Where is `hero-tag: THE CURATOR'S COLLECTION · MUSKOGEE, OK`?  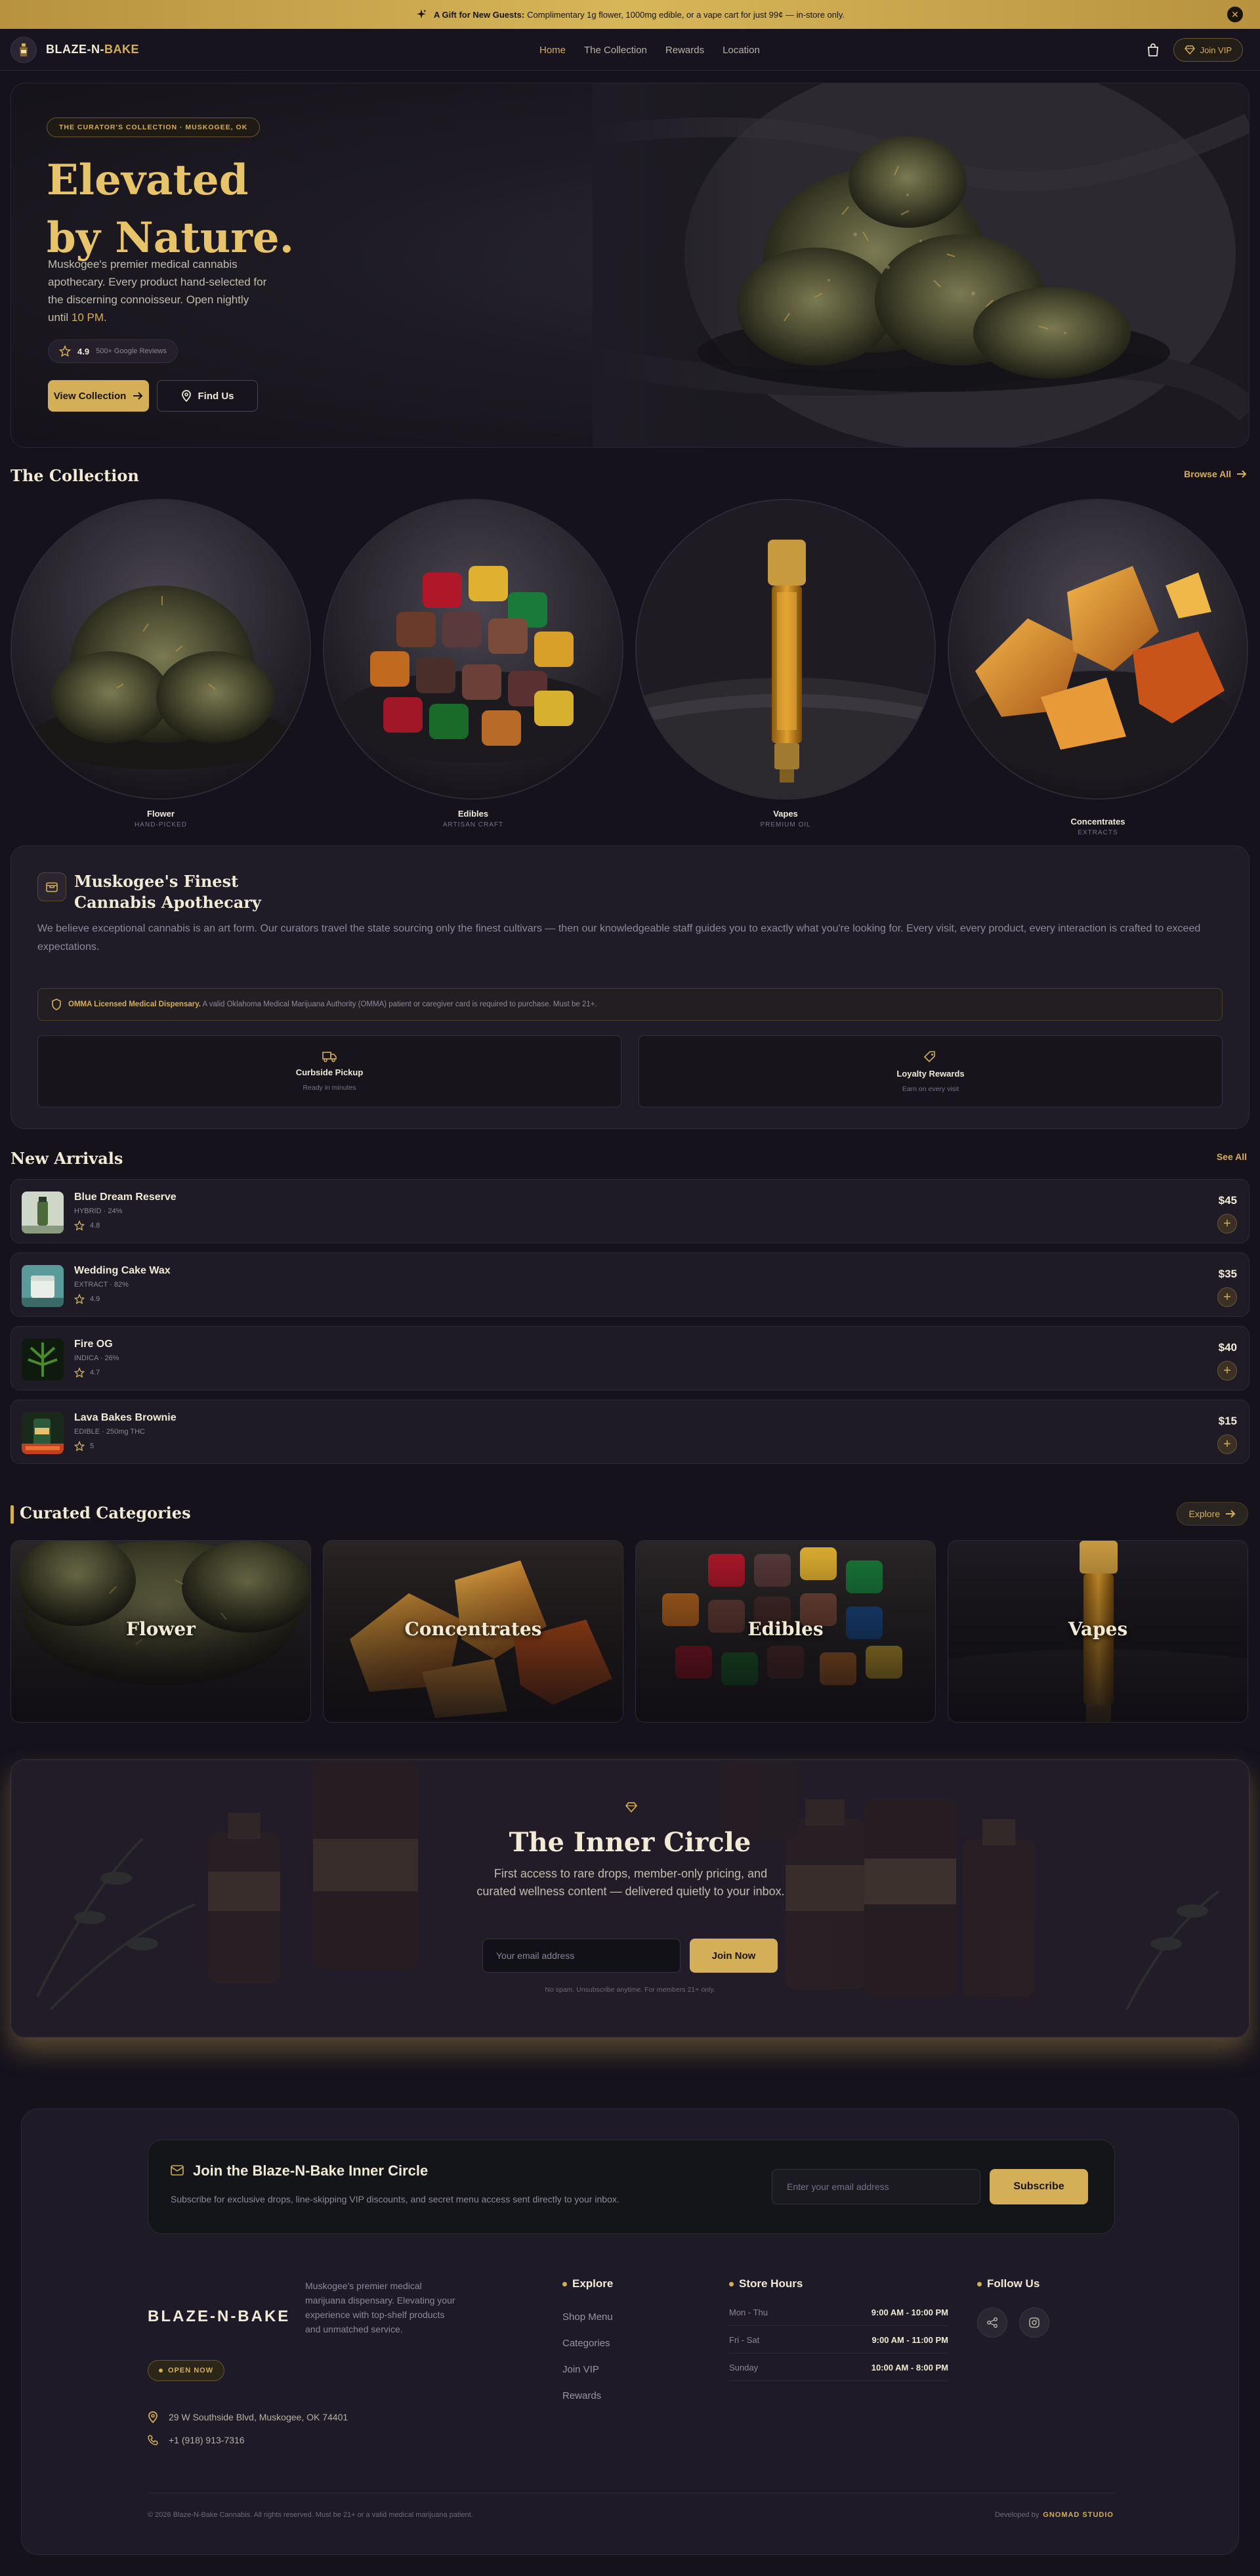
hero-tag: THE CURATOR'S COLLECTION · MUSKOGEE, OK is located at coordinates (154, 127).